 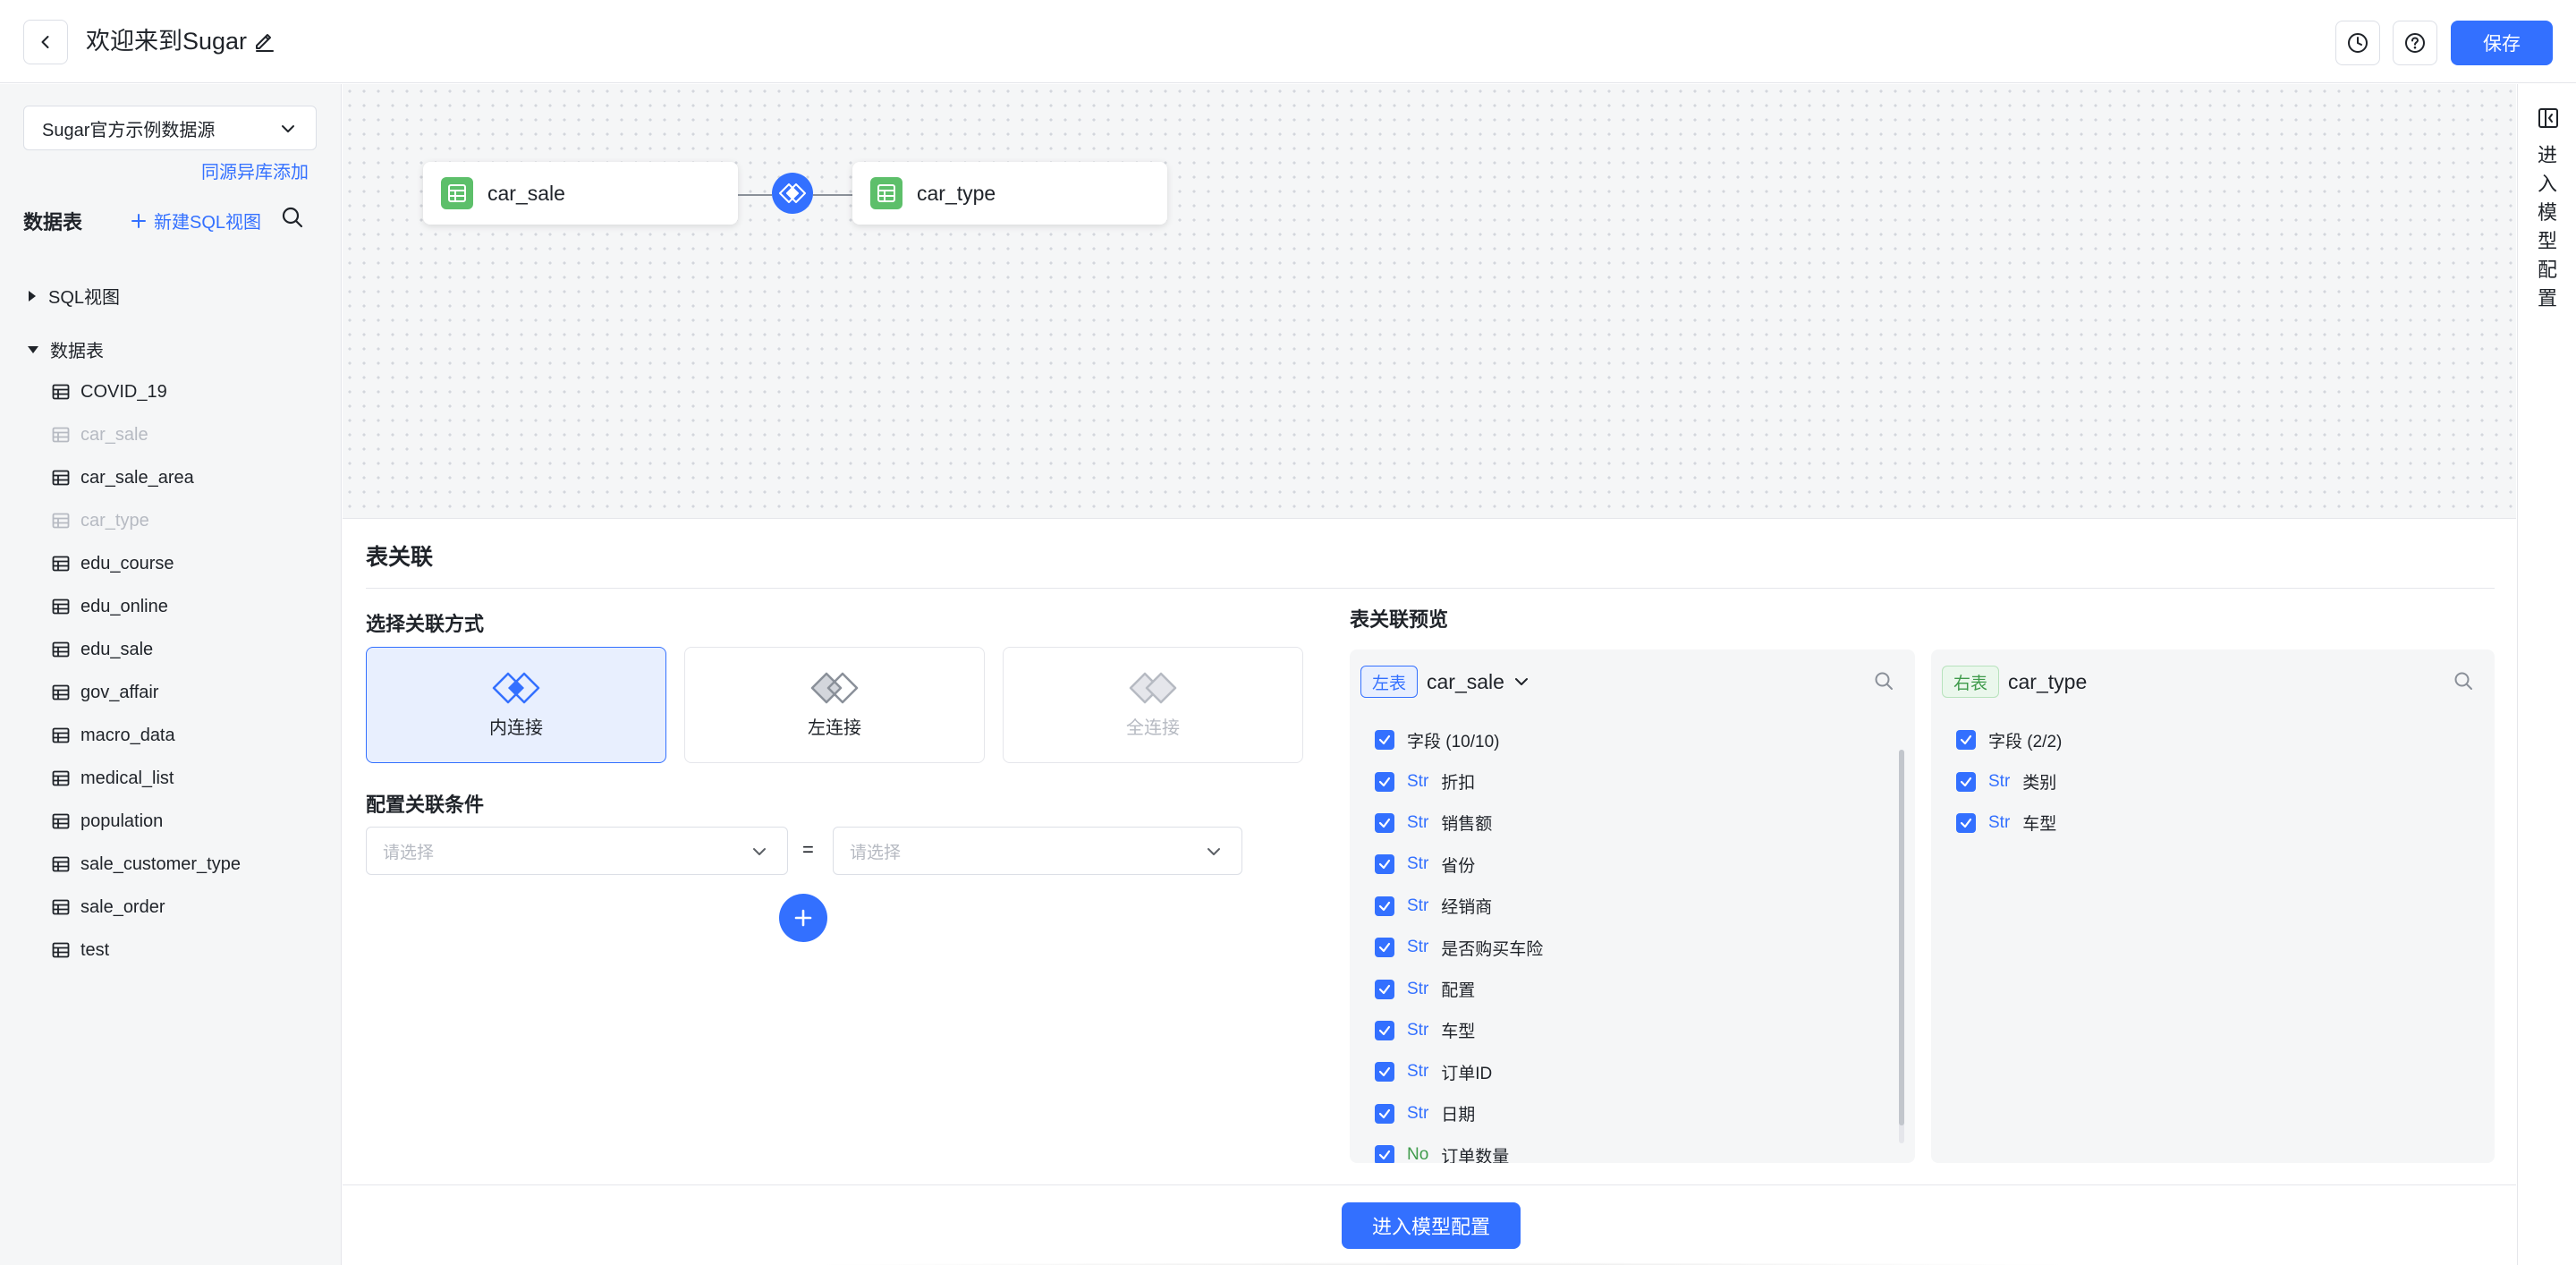 I want to click on history-button, so click(x=2357, y=43).